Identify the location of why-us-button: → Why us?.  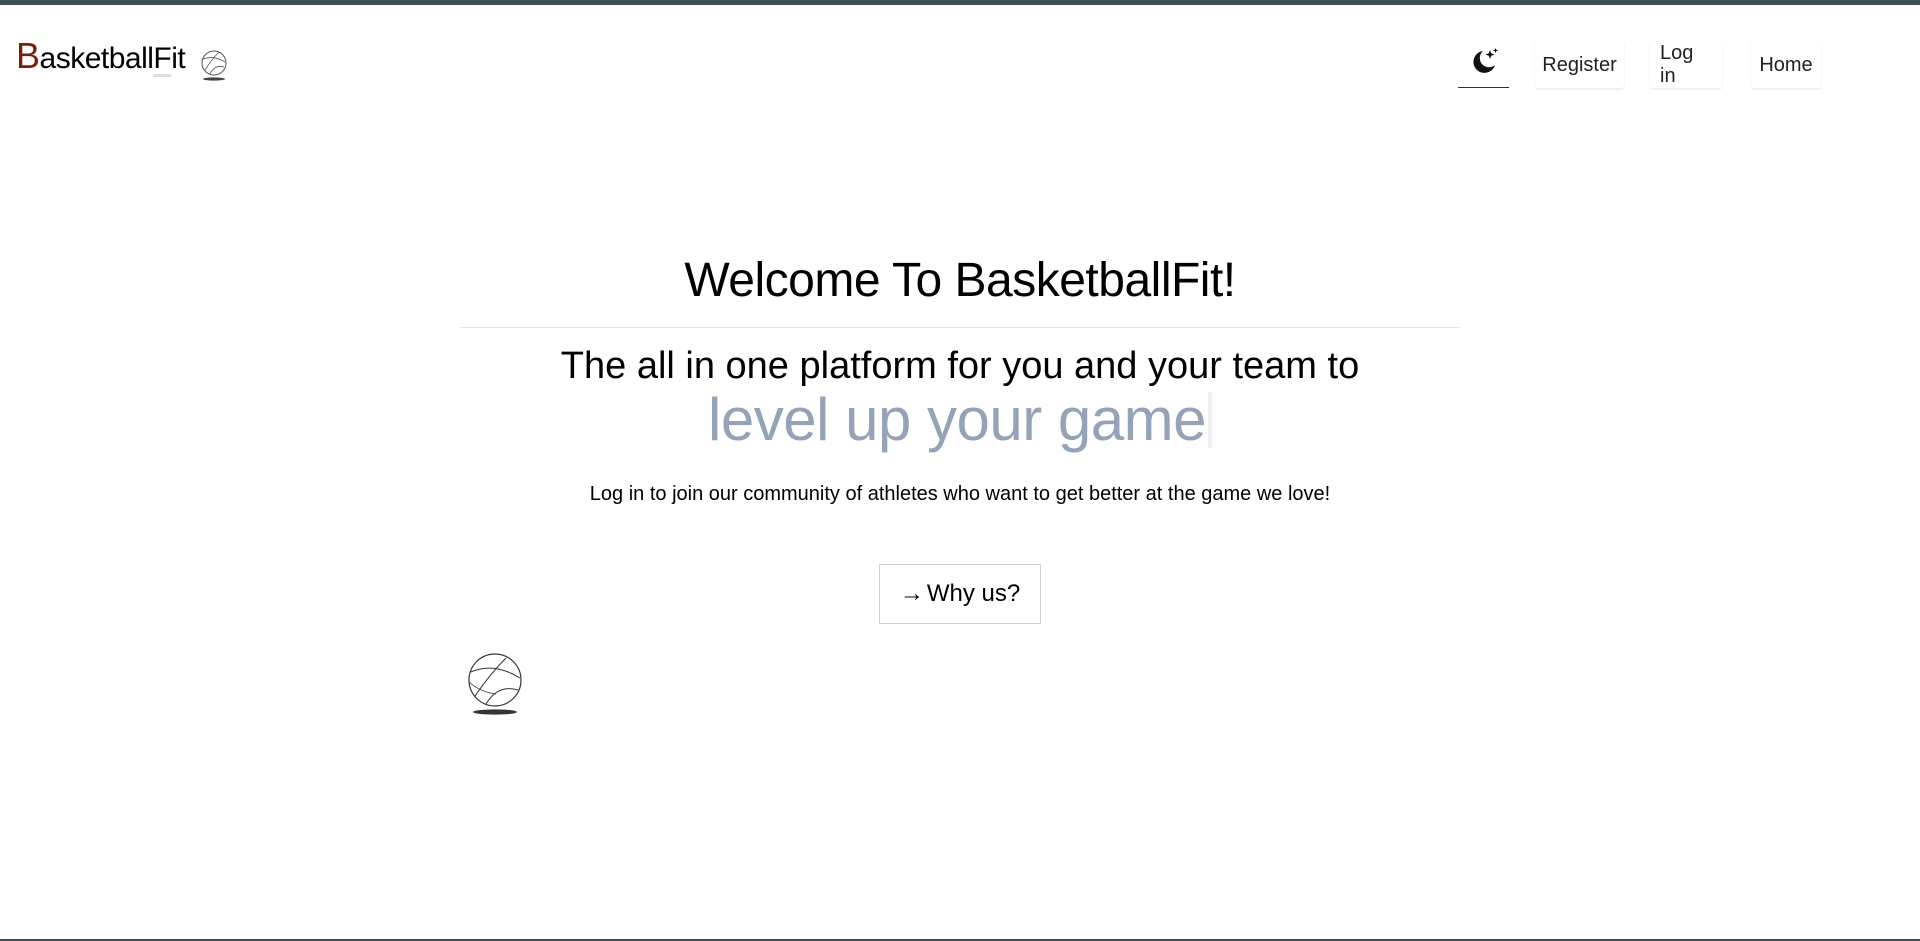
(960, 594).